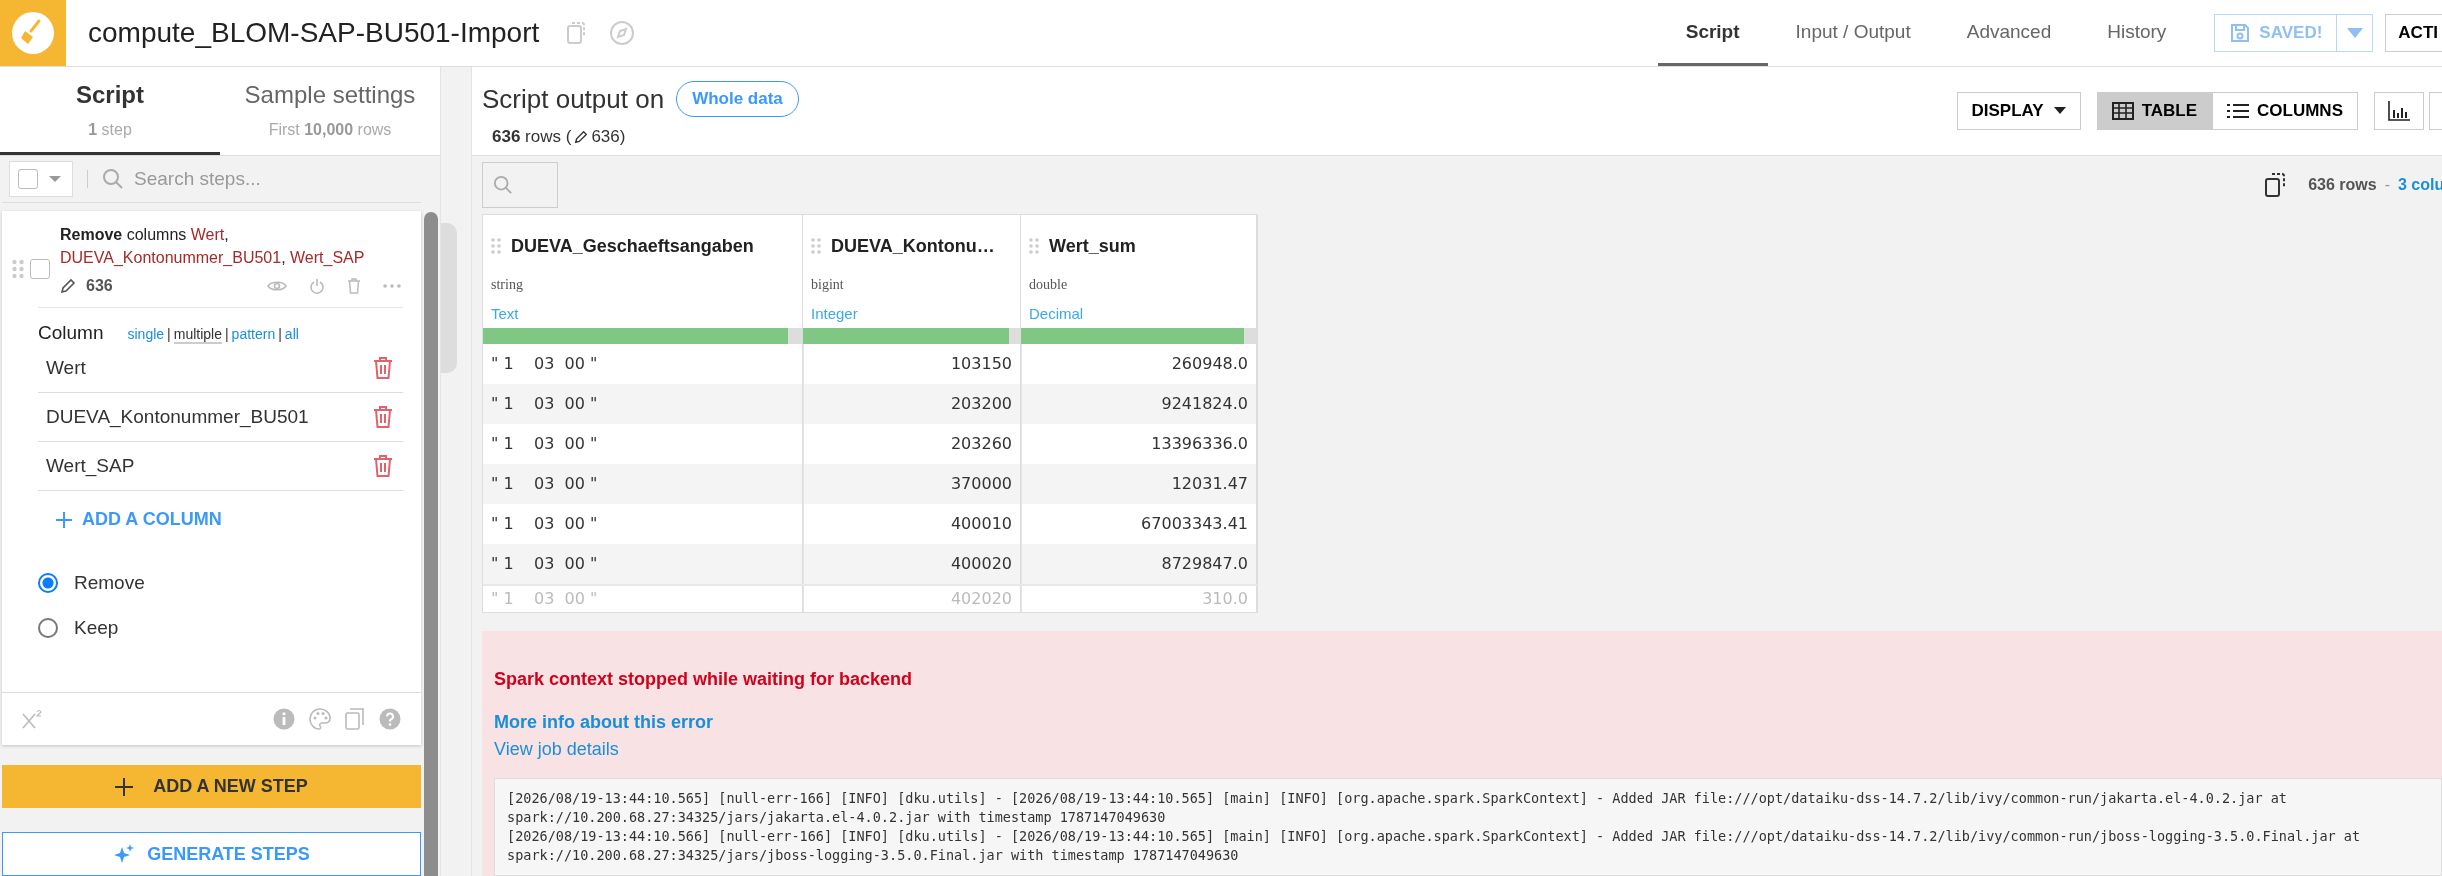  I want to click on column-name: Wert, so click(66, 368).